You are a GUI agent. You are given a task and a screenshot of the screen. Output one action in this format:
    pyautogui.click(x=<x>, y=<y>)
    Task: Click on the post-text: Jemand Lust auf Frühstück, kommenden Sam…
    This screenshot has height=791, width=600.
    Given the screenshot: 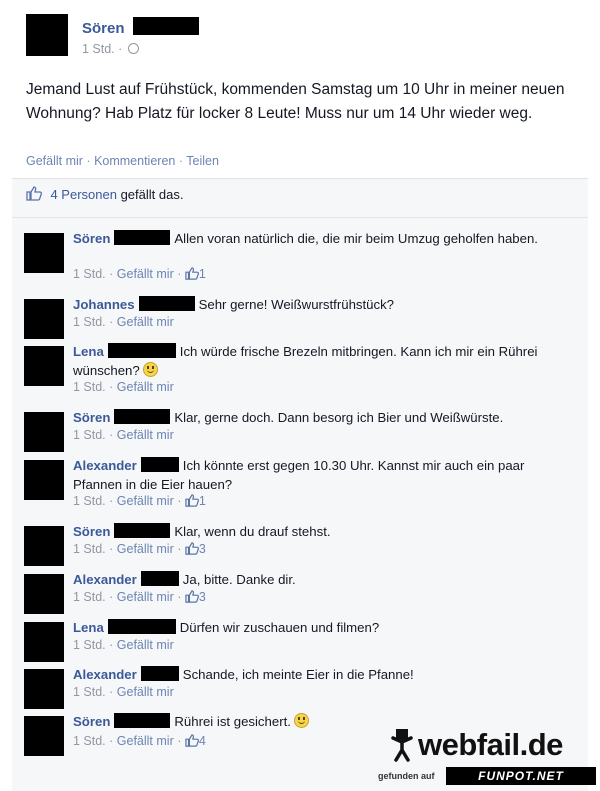 What is the action you would take?
    pyautogui.click(x=295, y=101)
    